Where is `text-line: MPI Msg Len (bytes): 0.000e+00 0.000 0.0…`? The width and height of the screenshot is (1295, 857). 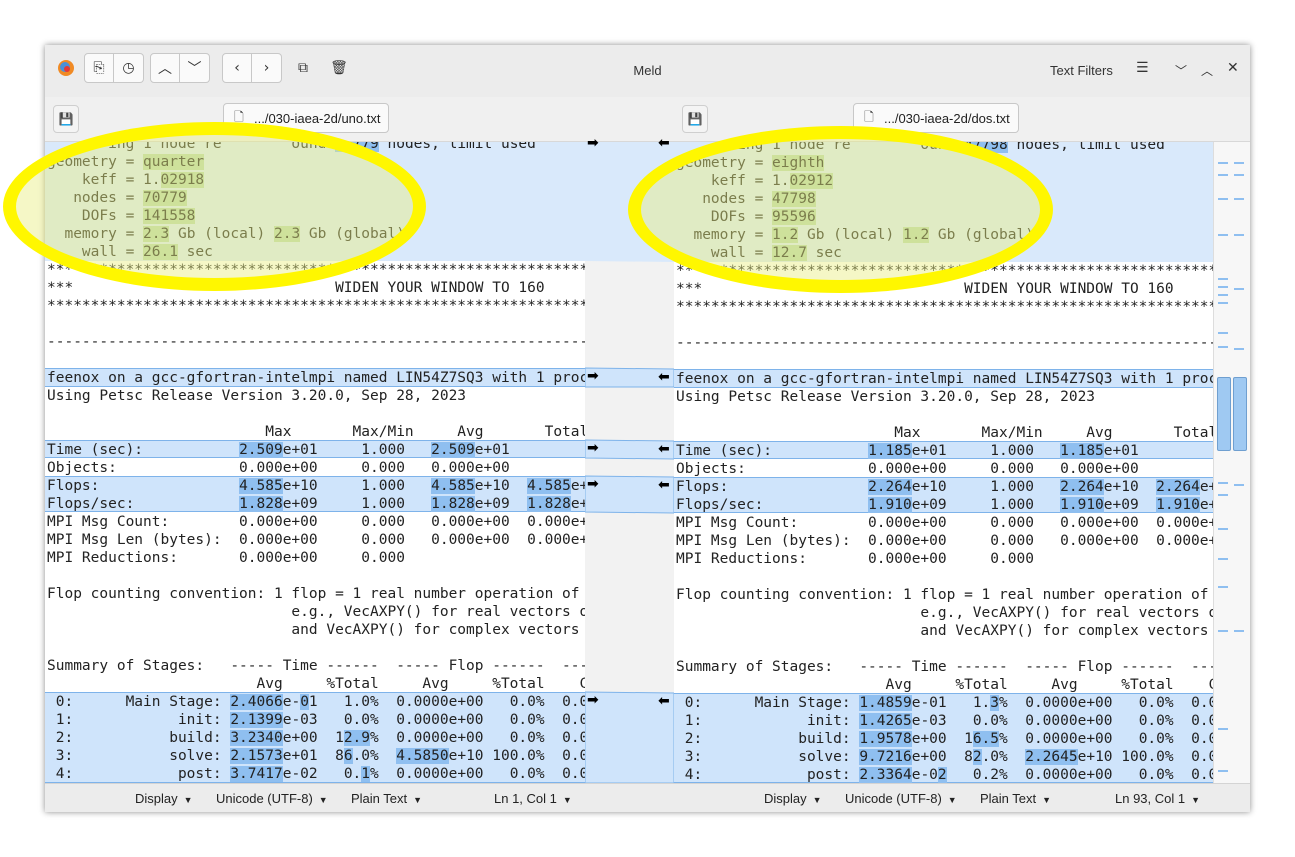
text-line: MPI Msg Len (bytes): 0.000e+00 0.000 0.0… is located at coordinates (944, 541).